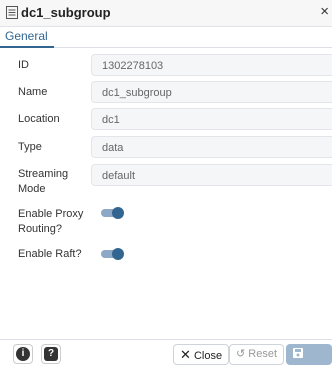 The image size is (332, 383). Describe the element at coordinates (66, 12) in the screenshot. I see `dialog-title: dc1_subgroup` at that location.